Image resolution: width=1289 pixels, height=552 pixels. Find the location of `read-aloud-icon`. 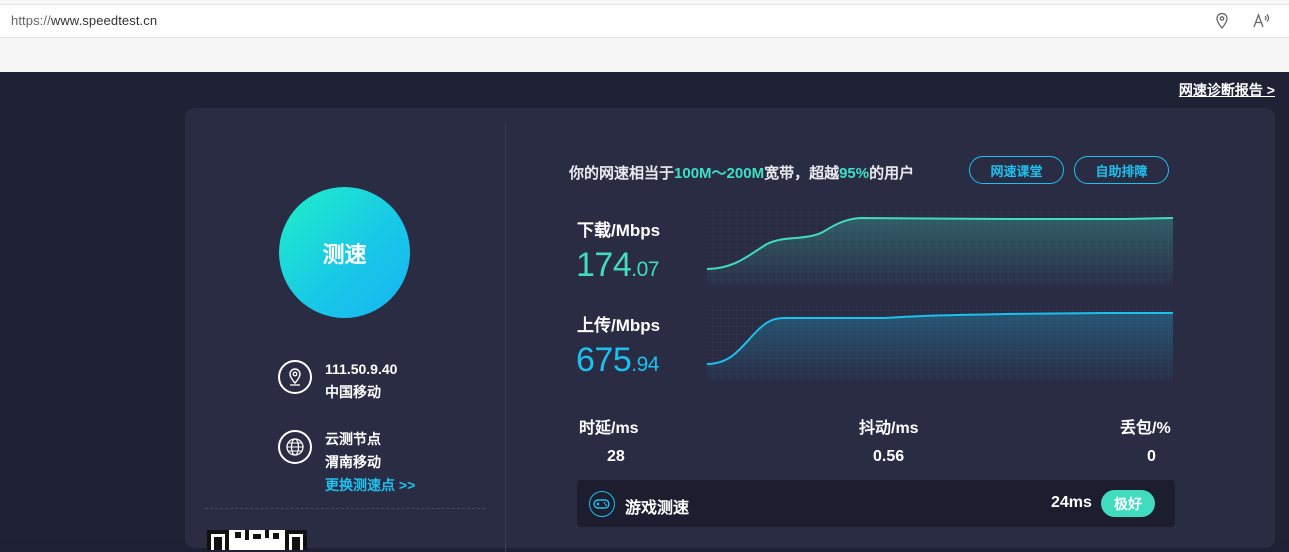

read-aloud-icon is located at coordinates (1261, 21).